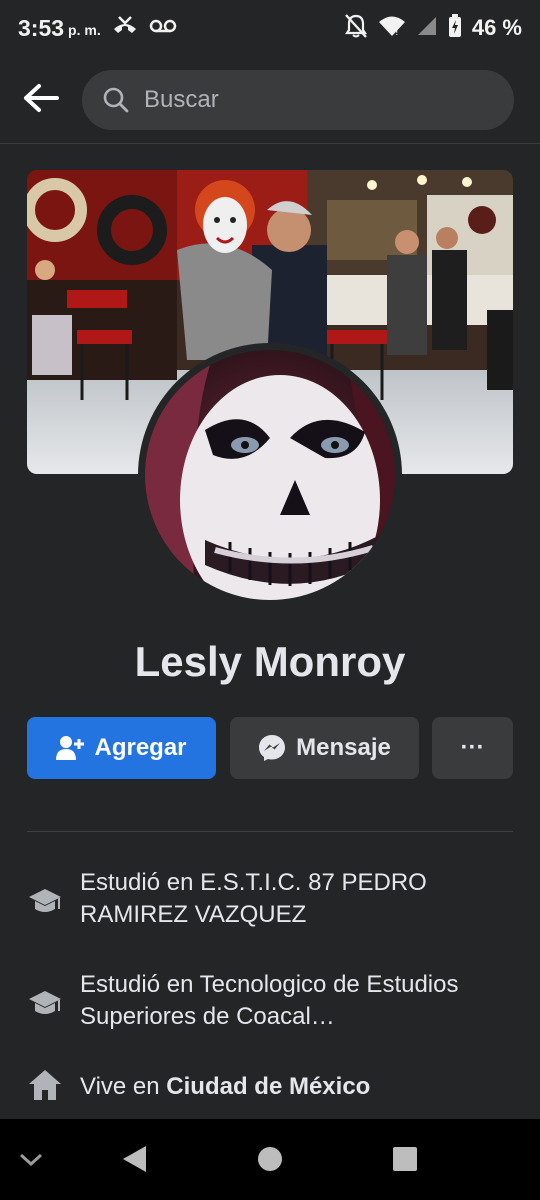  I want to click on signal-icon, so click(427, 28).